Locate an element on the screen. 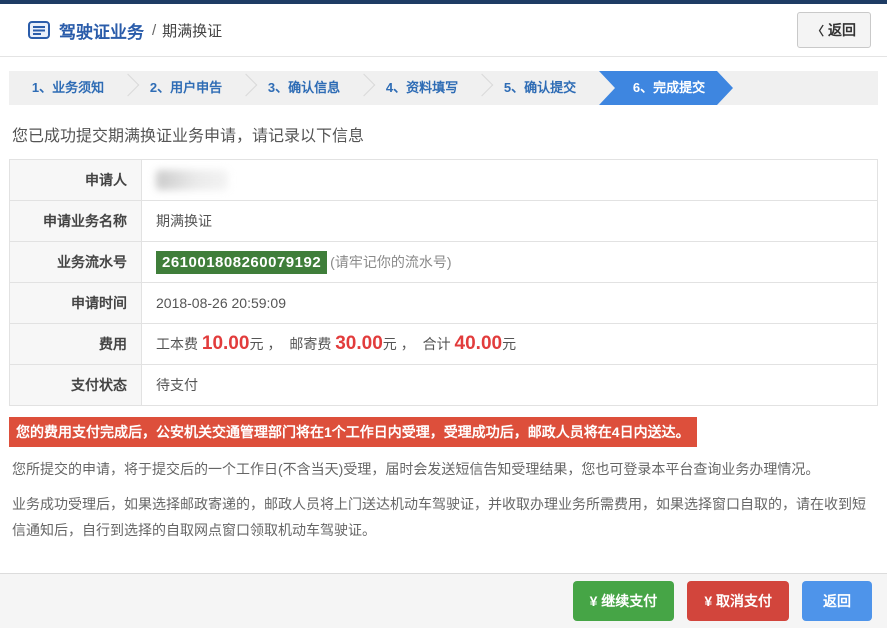 This screenshot has height=633, width=887. fee-unit1: 元 is located at coordinates (256, 344).